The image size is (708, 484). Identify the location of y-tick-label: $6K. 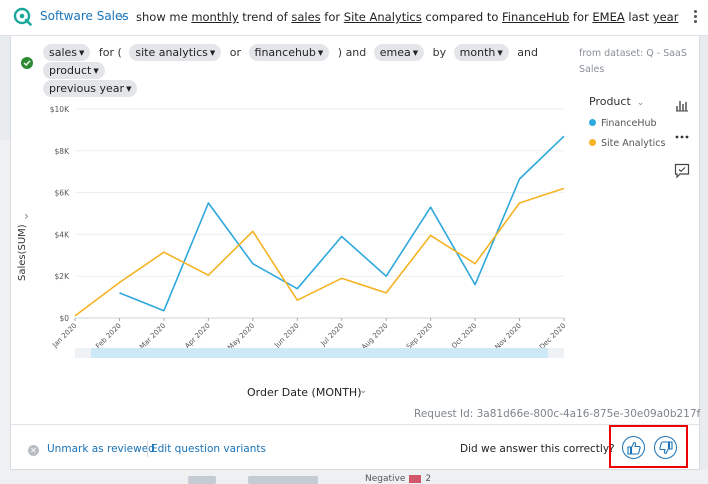
(63, 193).